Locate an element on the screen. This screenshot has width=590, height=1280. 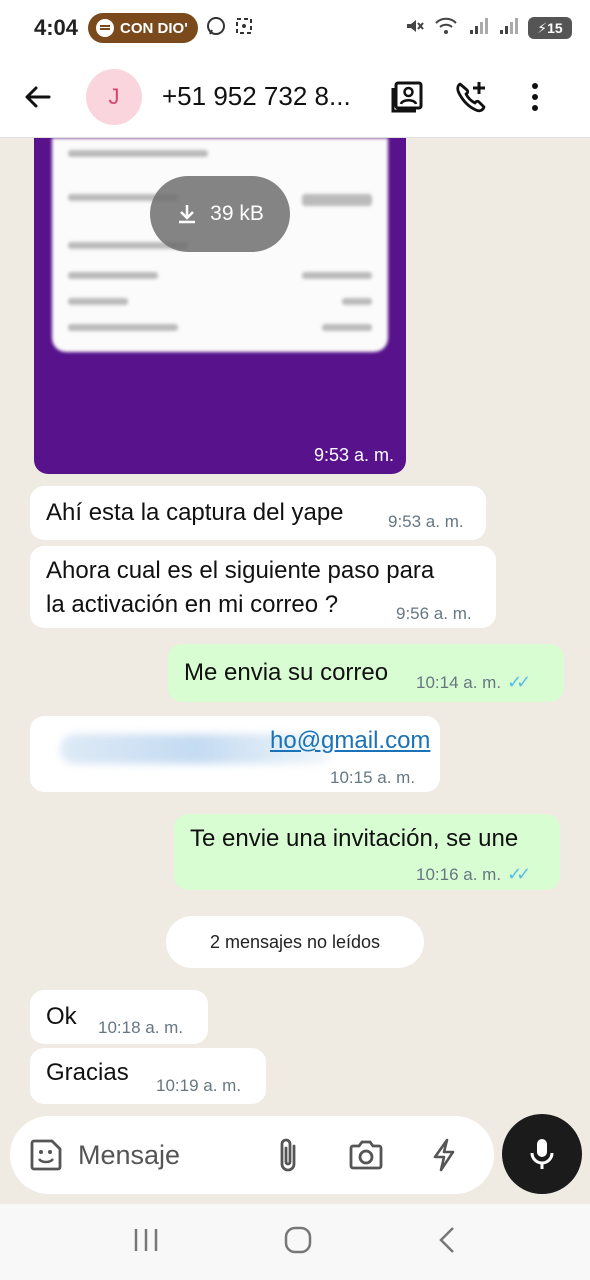
image-message-time: 9:53 a. m. is located at coordinates (353, 455).